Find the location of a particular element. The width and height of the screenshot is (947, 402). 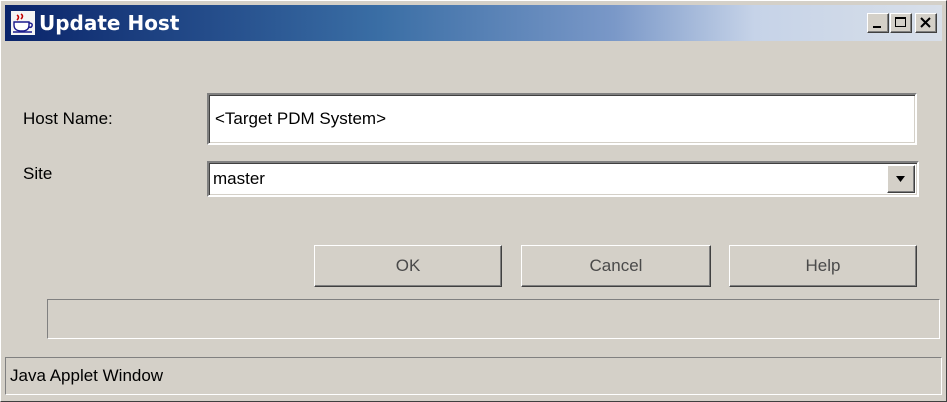

site-label: Site is located at coordinates (38, 173).